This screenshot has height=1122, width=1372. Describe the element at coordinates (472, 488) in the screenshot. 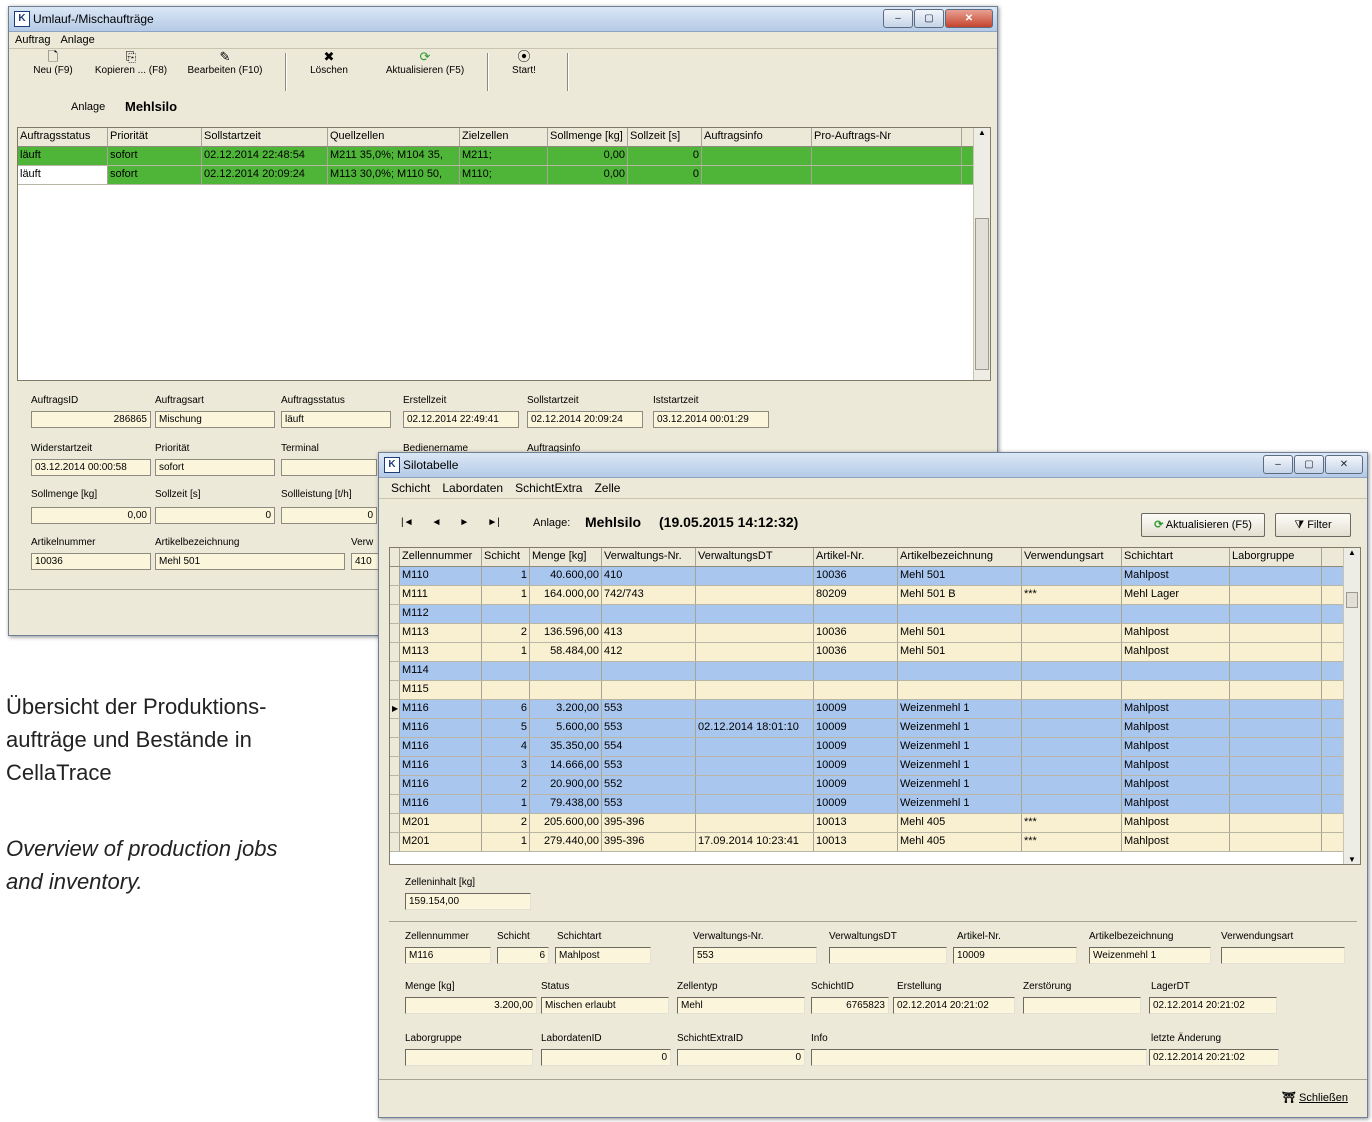

I see `menu-labordaten: Labordaten` at that location.